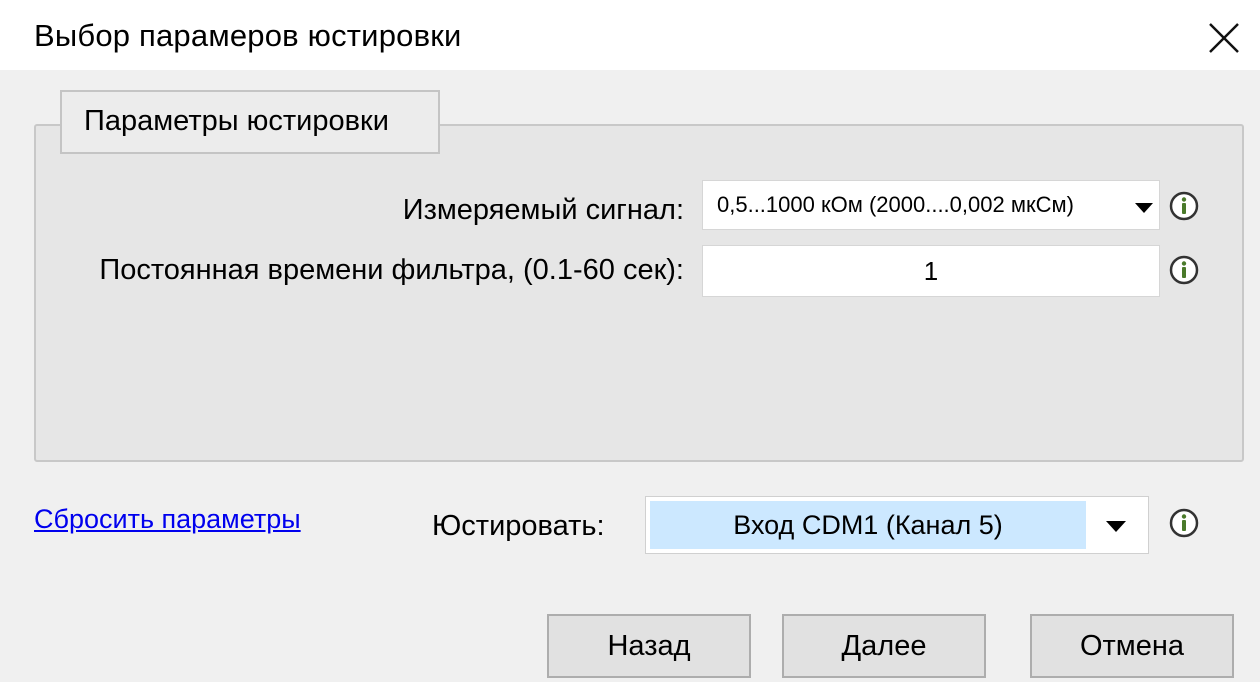  I want to click on adjust-select: Вход CDM1 (Канал 5), so click(897, 525).